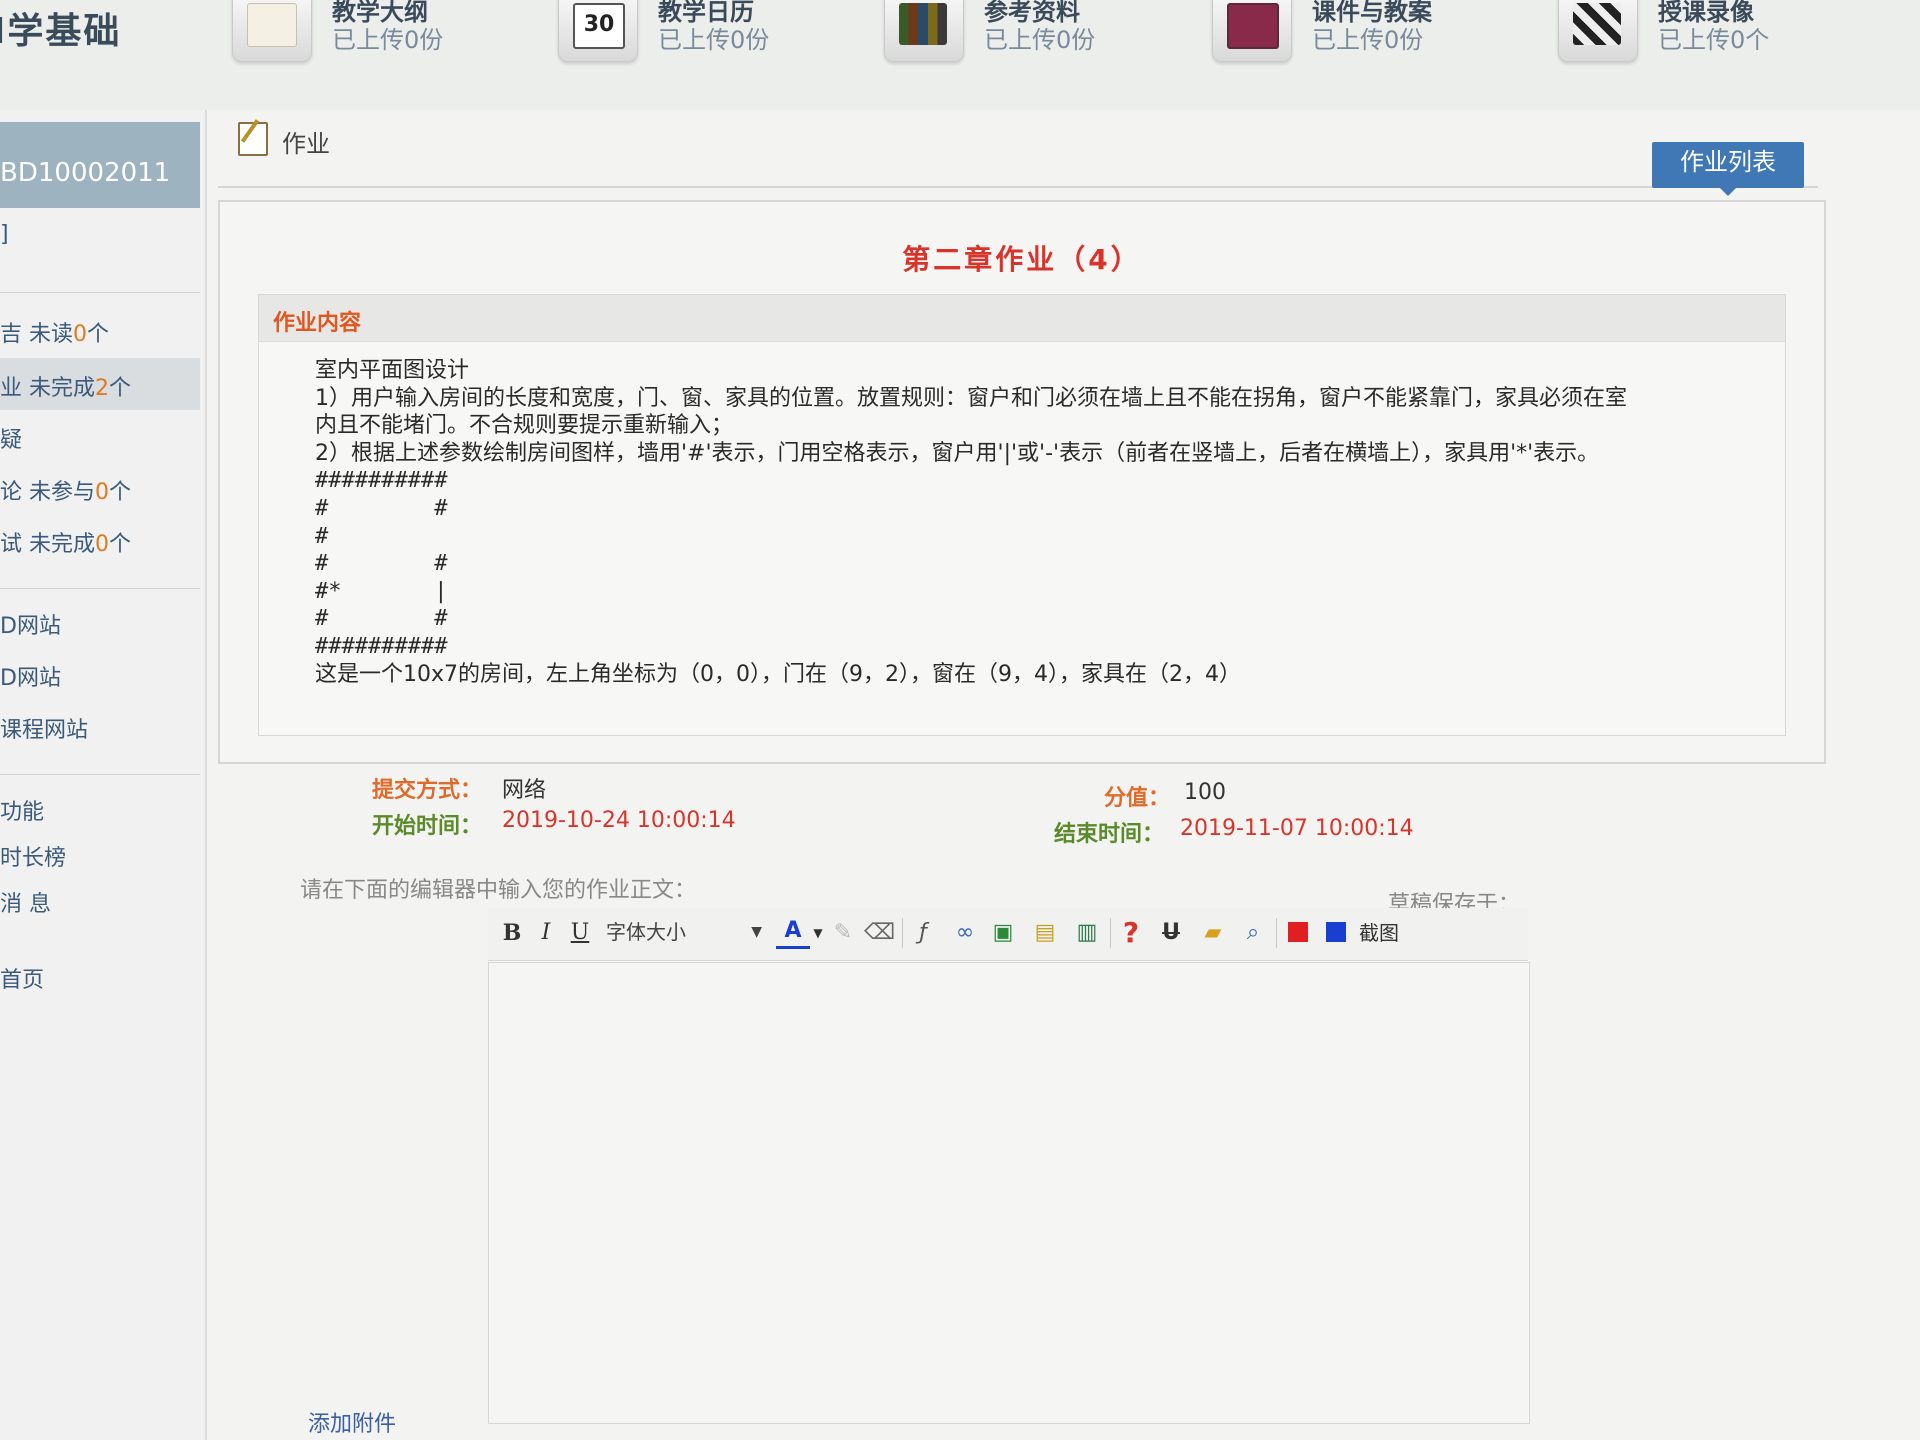 The width and height of the screenshot is (1920, 1440). I want to click on syllabus-icon, so click(272, 31).